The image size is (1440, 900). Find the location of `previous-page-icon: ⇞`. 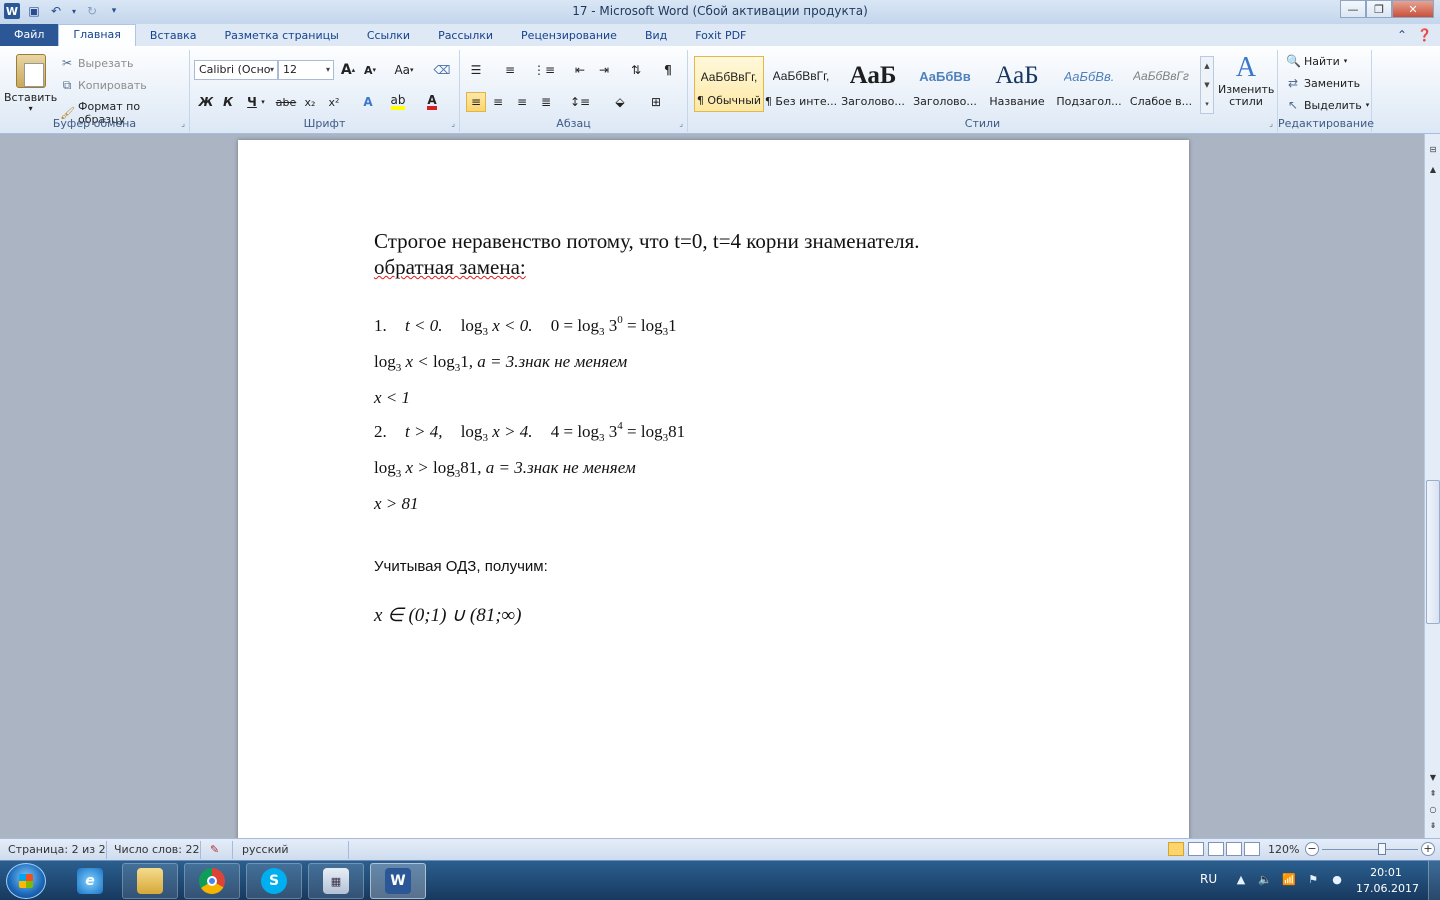

previous-page-icon: ⇞ is located at coordinates (1433, 793).